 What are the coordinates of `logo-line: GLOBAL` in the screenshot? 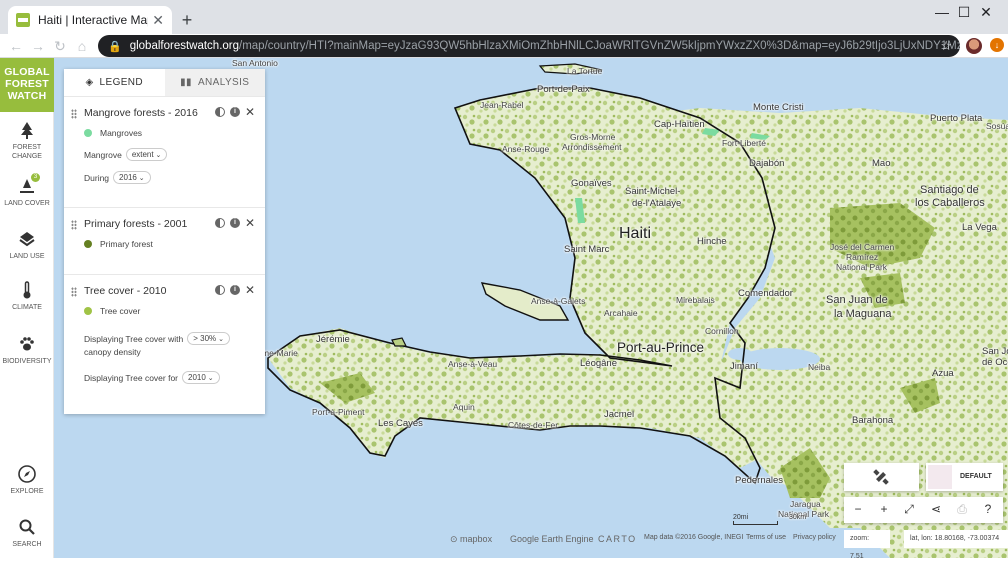 It's located at (27, 72).